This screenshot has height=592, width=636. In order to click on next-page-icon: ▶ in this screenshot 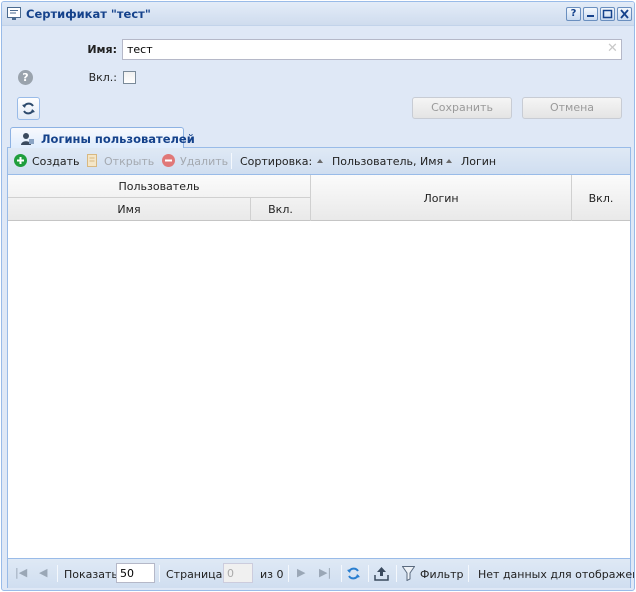, I will do `click(301, 573)`.